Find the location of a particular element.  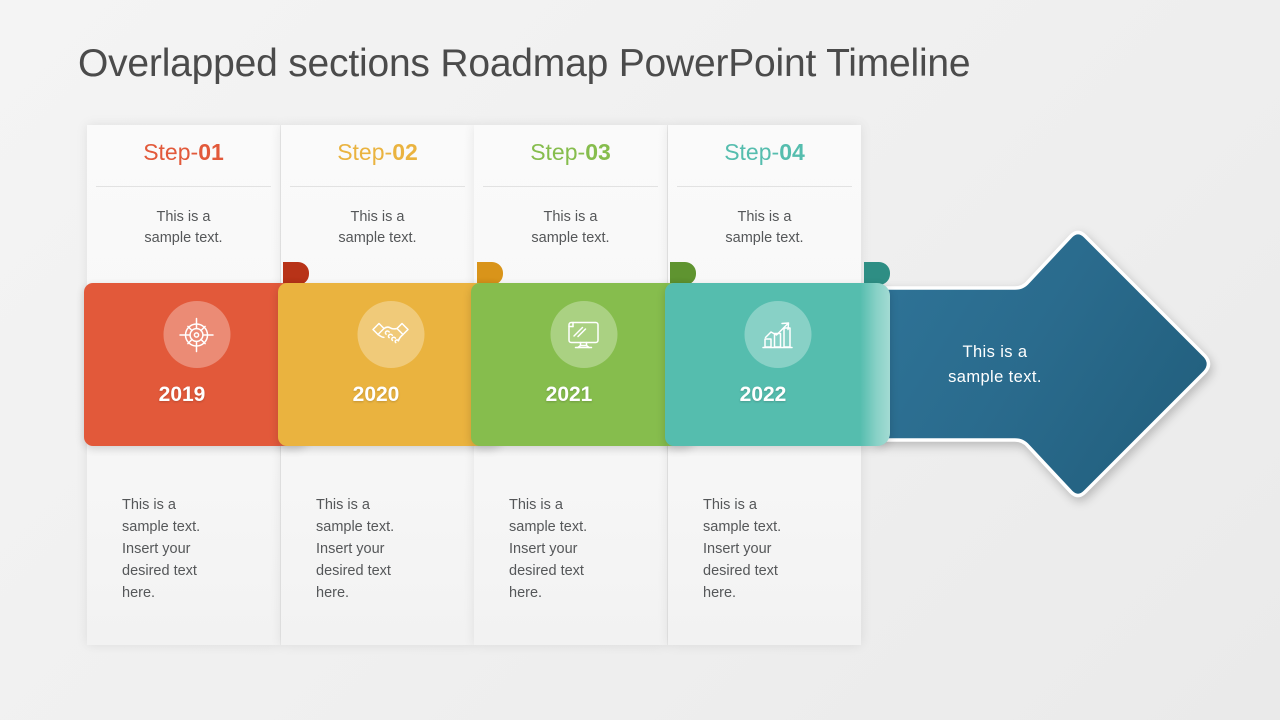

ribbon-banner-2: 2020 is located at coordinates (390, 354).